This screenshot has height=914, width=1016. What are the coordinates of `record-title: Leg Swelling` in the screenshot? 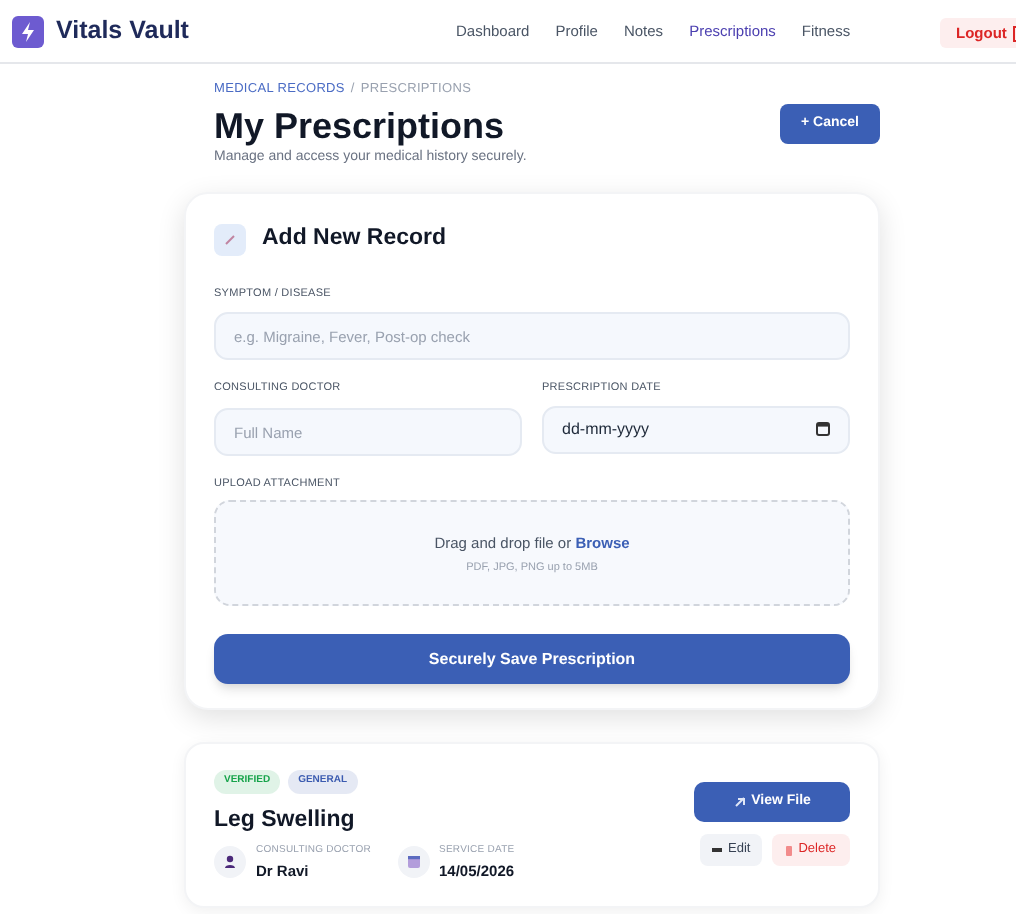 It's located at (285, 820).